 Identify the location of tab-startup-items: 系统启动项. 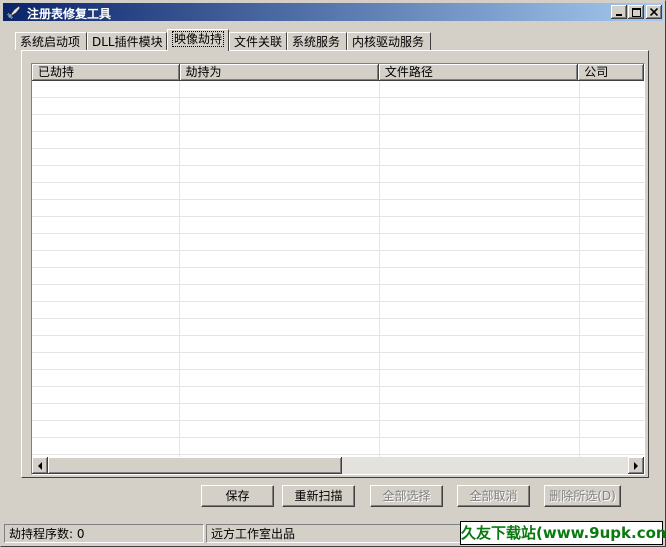
(51, 41).